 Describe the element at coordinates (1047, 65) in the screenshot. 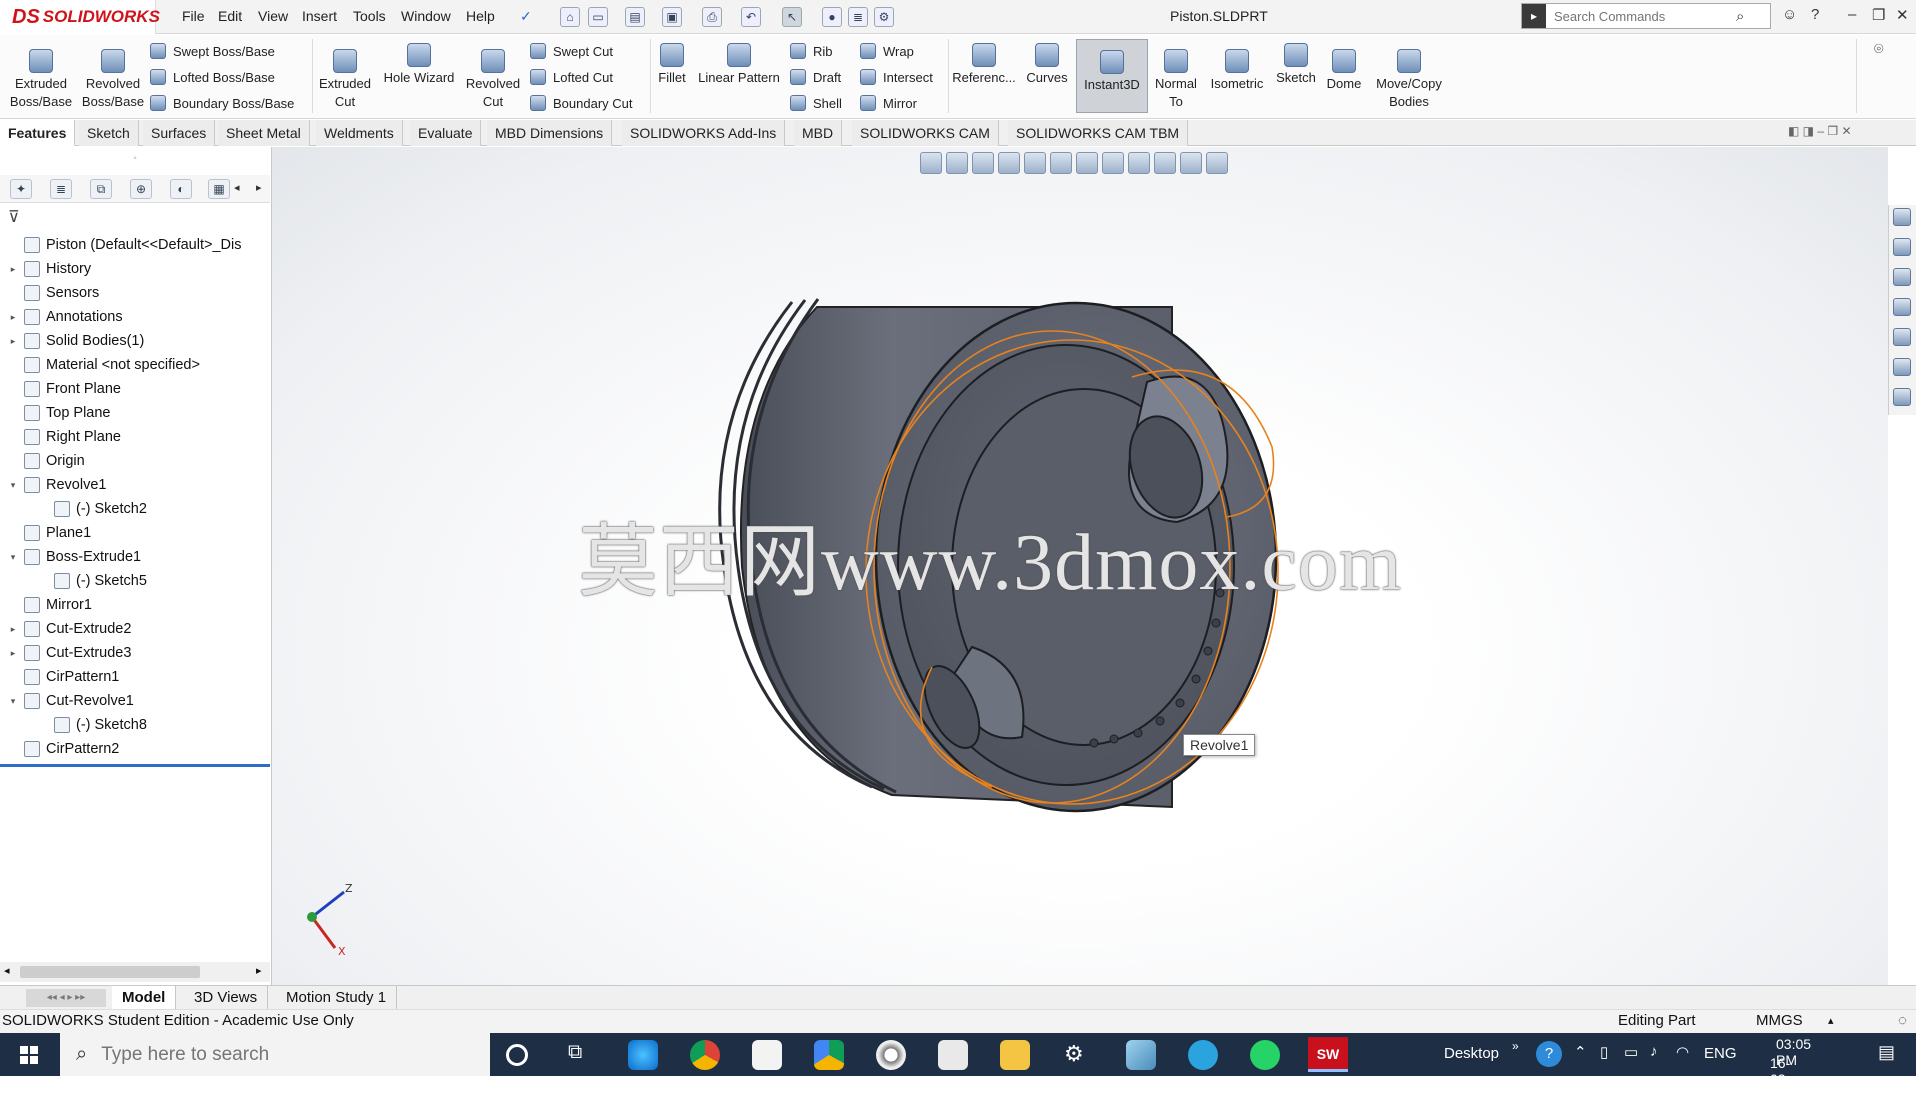

I see `curves-button: Curves` at that location.